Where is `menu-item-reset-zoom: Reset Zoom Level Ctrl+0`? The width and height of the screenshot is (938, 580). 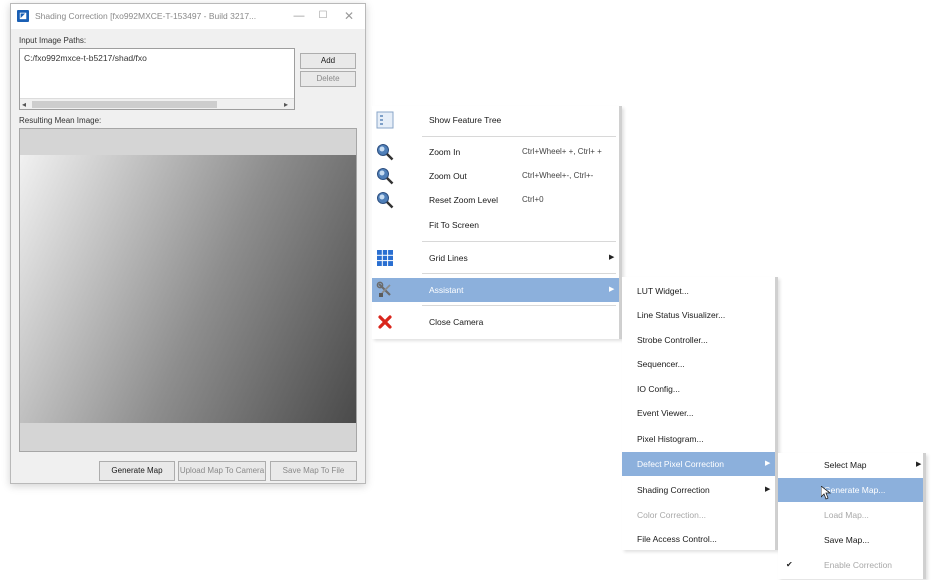 menu-item-reset-zoom: Reset Zoom Level Ctrl+0 is located at coordinates (495, 200).